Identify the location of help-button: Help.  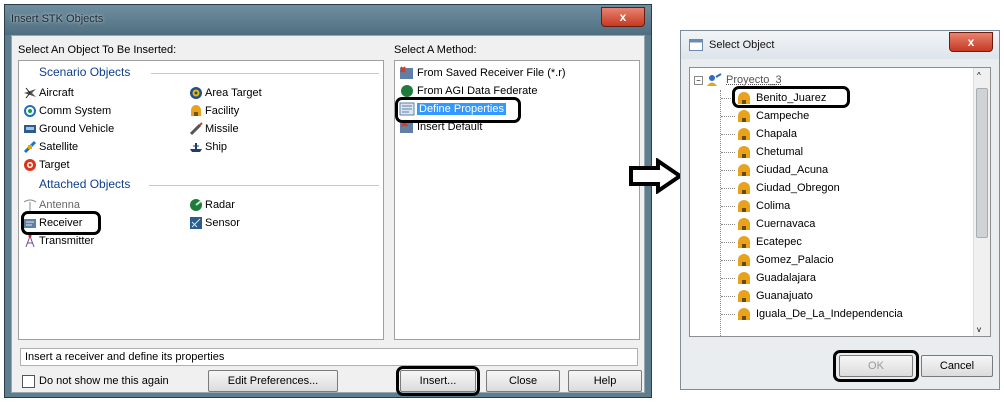
(605, 381).